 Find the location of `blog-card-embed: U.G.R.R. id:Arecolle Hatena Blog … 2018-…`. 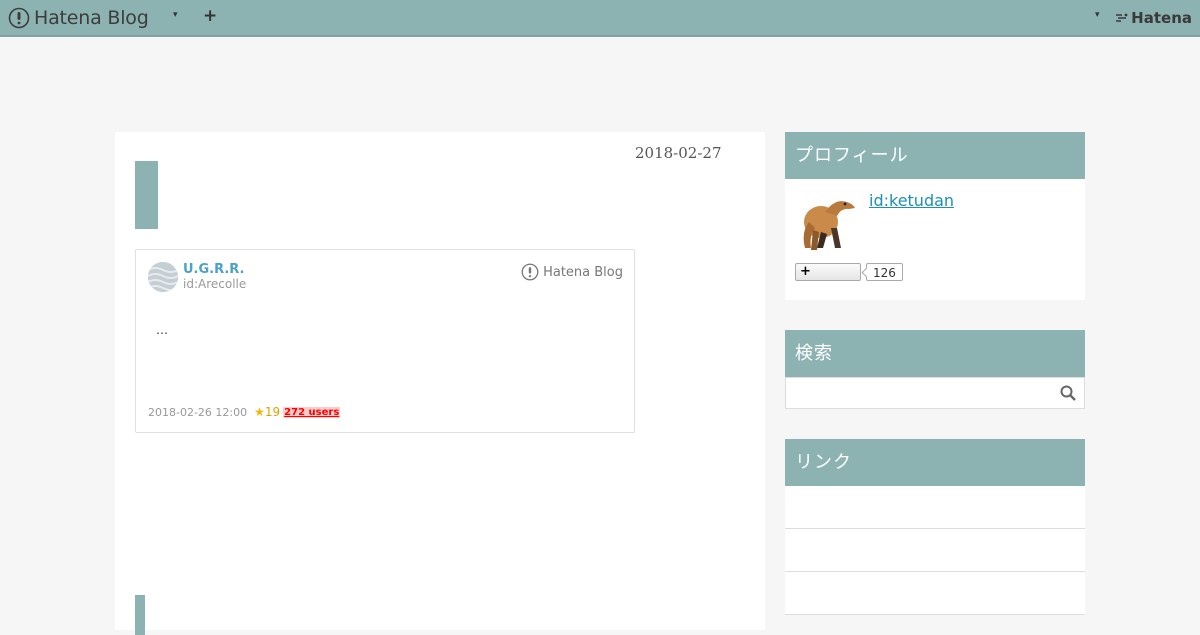

blog-card-embed: U.G.R.R. id:Arecolle Hatena Blog … 2018-… is located at coordinates (385, 341).